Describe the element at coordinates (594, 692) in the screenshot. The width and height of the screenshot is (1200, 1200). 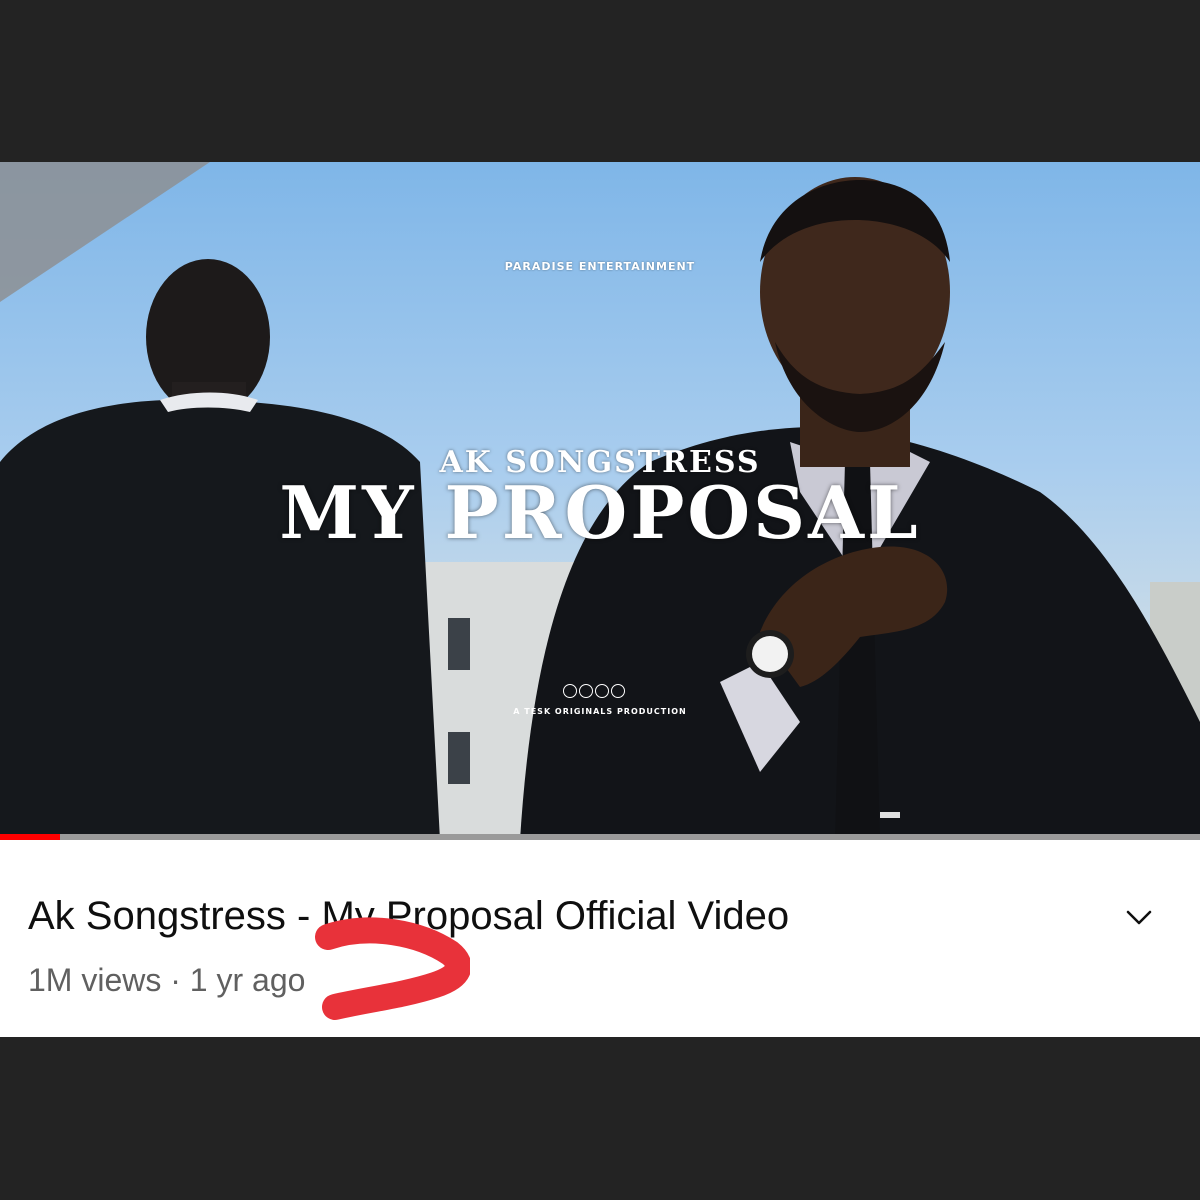
I see `social-icons` at that location.